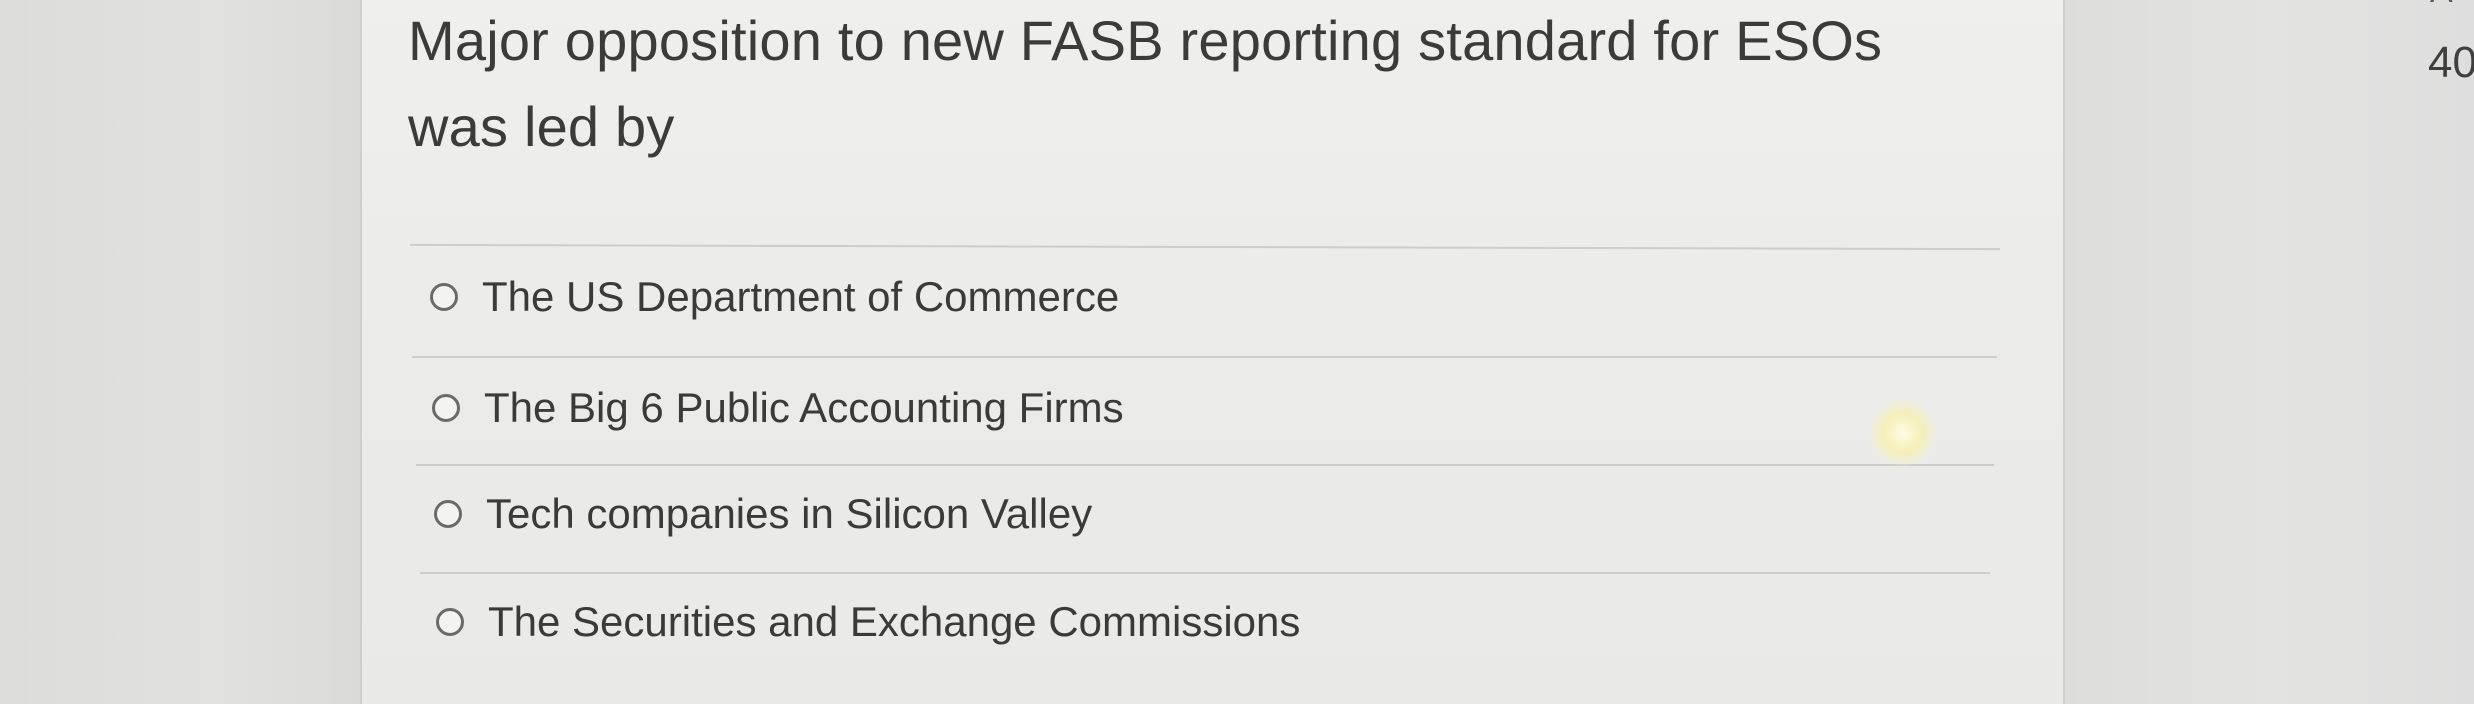  Describe the element at coordinates (789, 513) in the screenshot. I see `answer-option-label-3: Tech companies in Silicon Valley` at that location.